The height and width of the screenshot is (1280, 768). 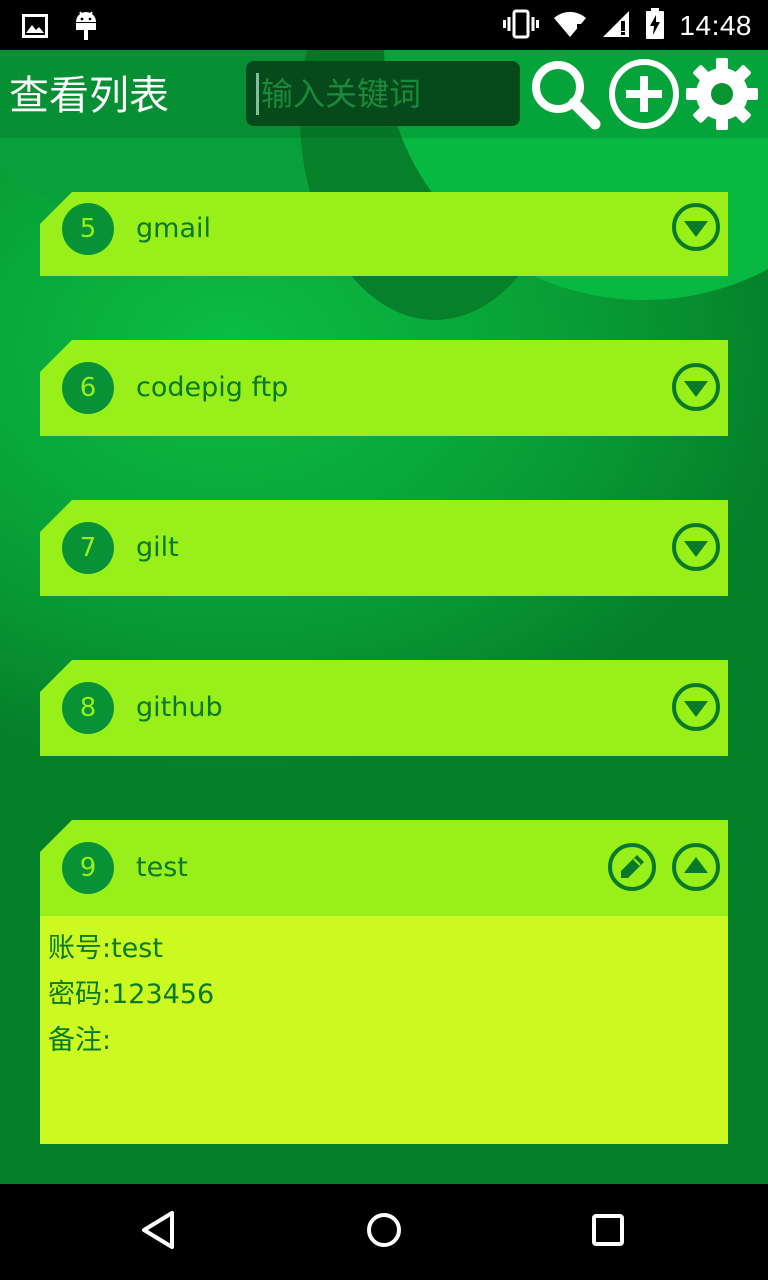 I want to click on collapse-button, so click(x=696, y=869).